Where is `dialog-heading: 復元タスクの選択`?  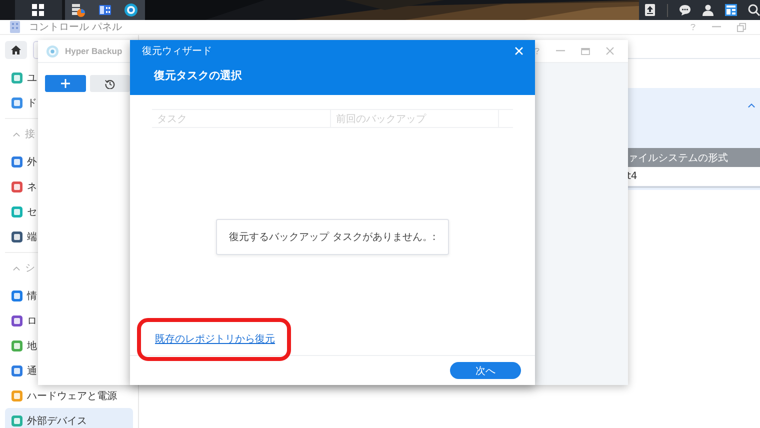 dialog-heading: 復元タスクの選択 is located at coordinates (198, 75).